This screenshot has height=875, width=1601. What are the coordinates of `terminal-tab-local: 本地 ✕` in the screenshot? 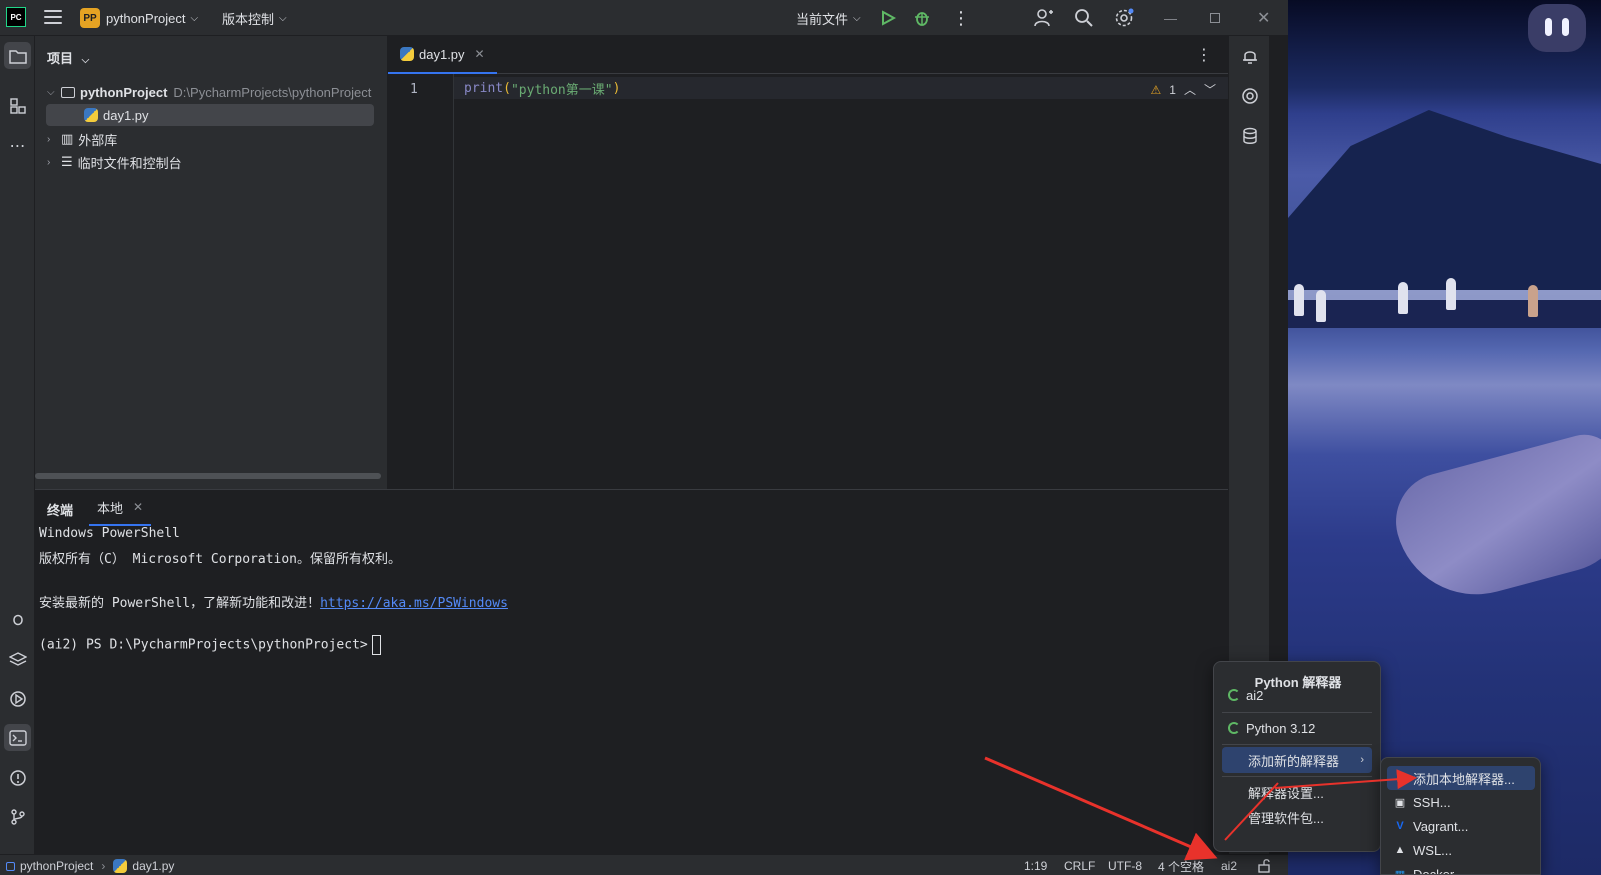 It's located at (120, 508).